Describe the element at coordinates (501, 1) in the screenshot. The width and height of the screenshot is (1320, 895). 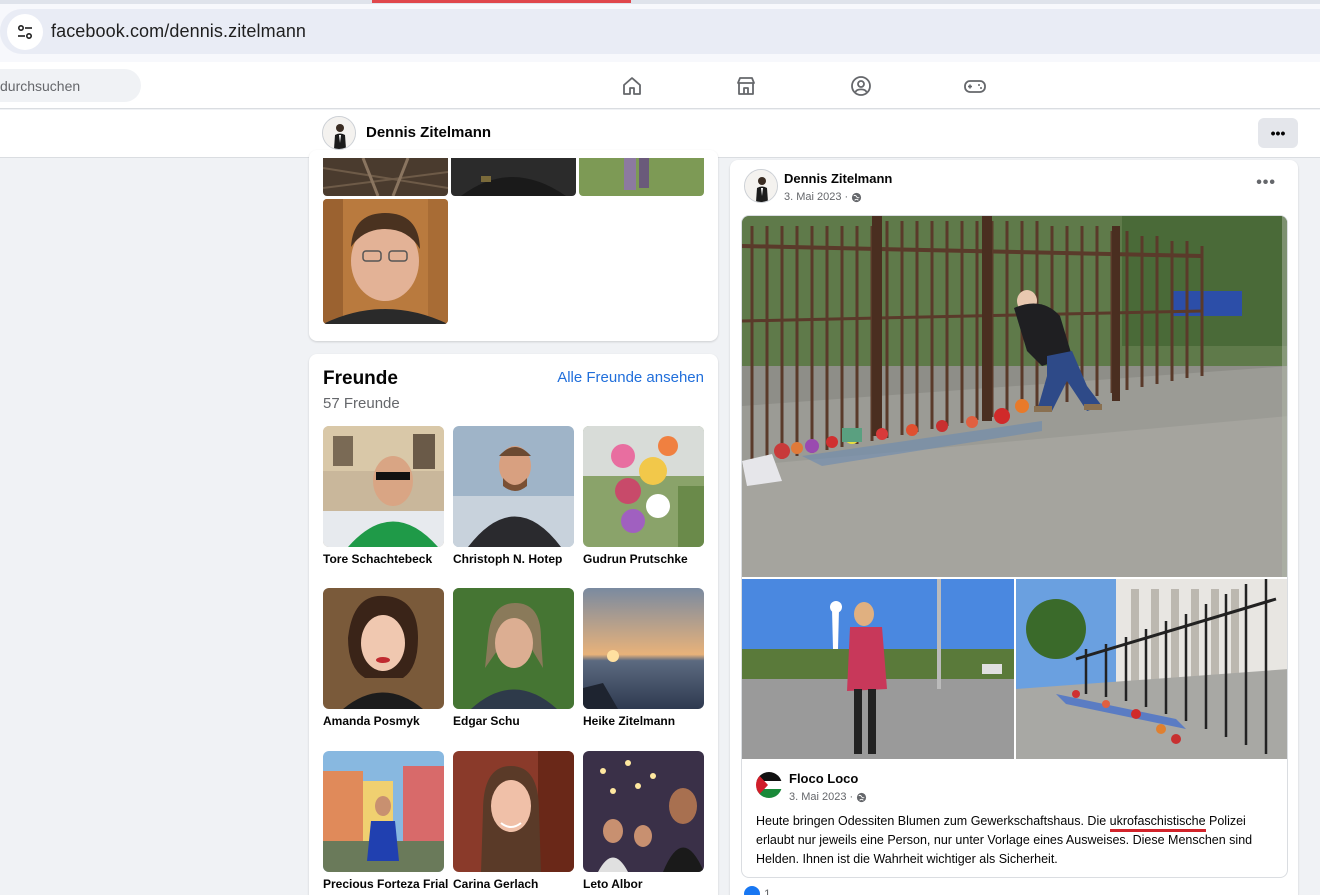
I see `active-tab-indicator` at that location.